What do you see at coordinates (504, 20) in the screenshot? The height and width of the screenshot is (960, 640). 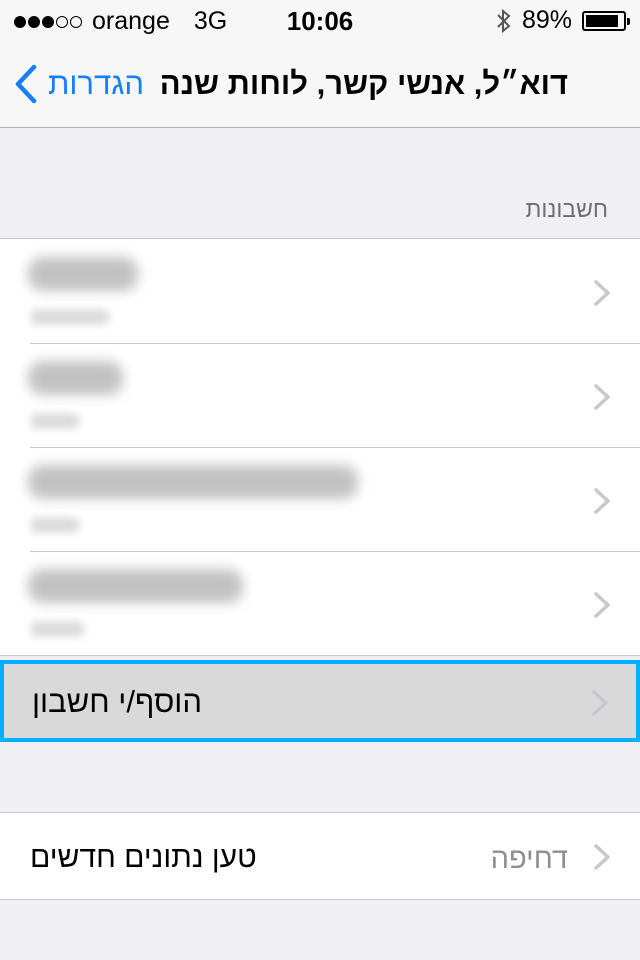 I see `bluetooth-icon` at bounding box center [504, 20].